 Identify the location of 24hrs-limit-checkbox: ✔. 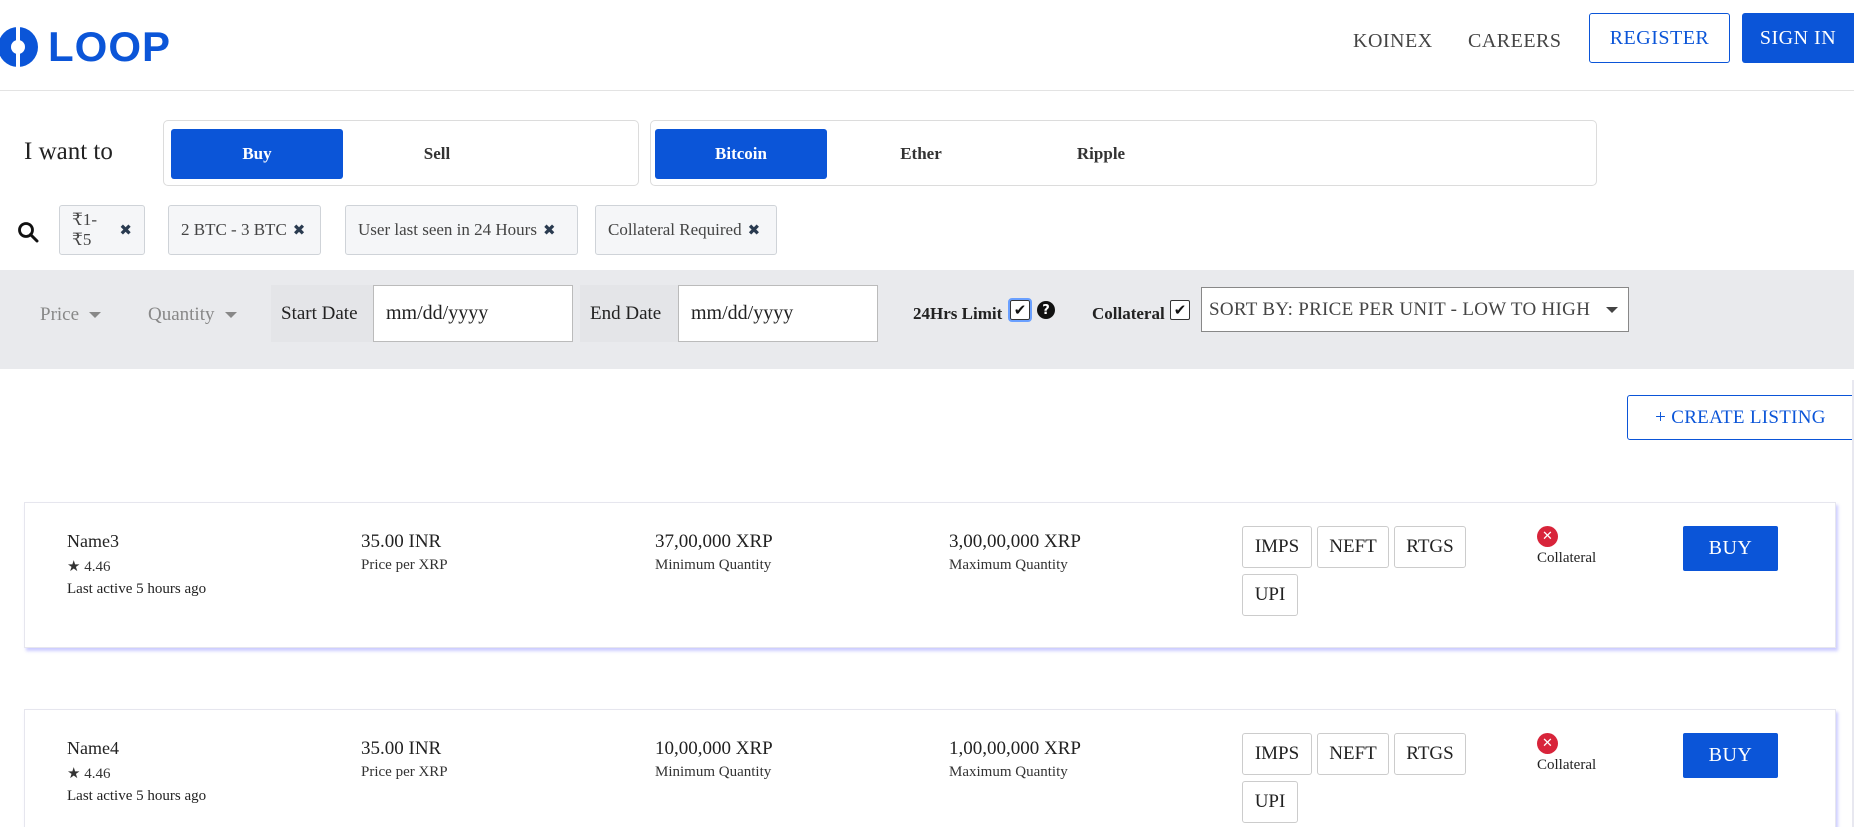
(1020, 310).